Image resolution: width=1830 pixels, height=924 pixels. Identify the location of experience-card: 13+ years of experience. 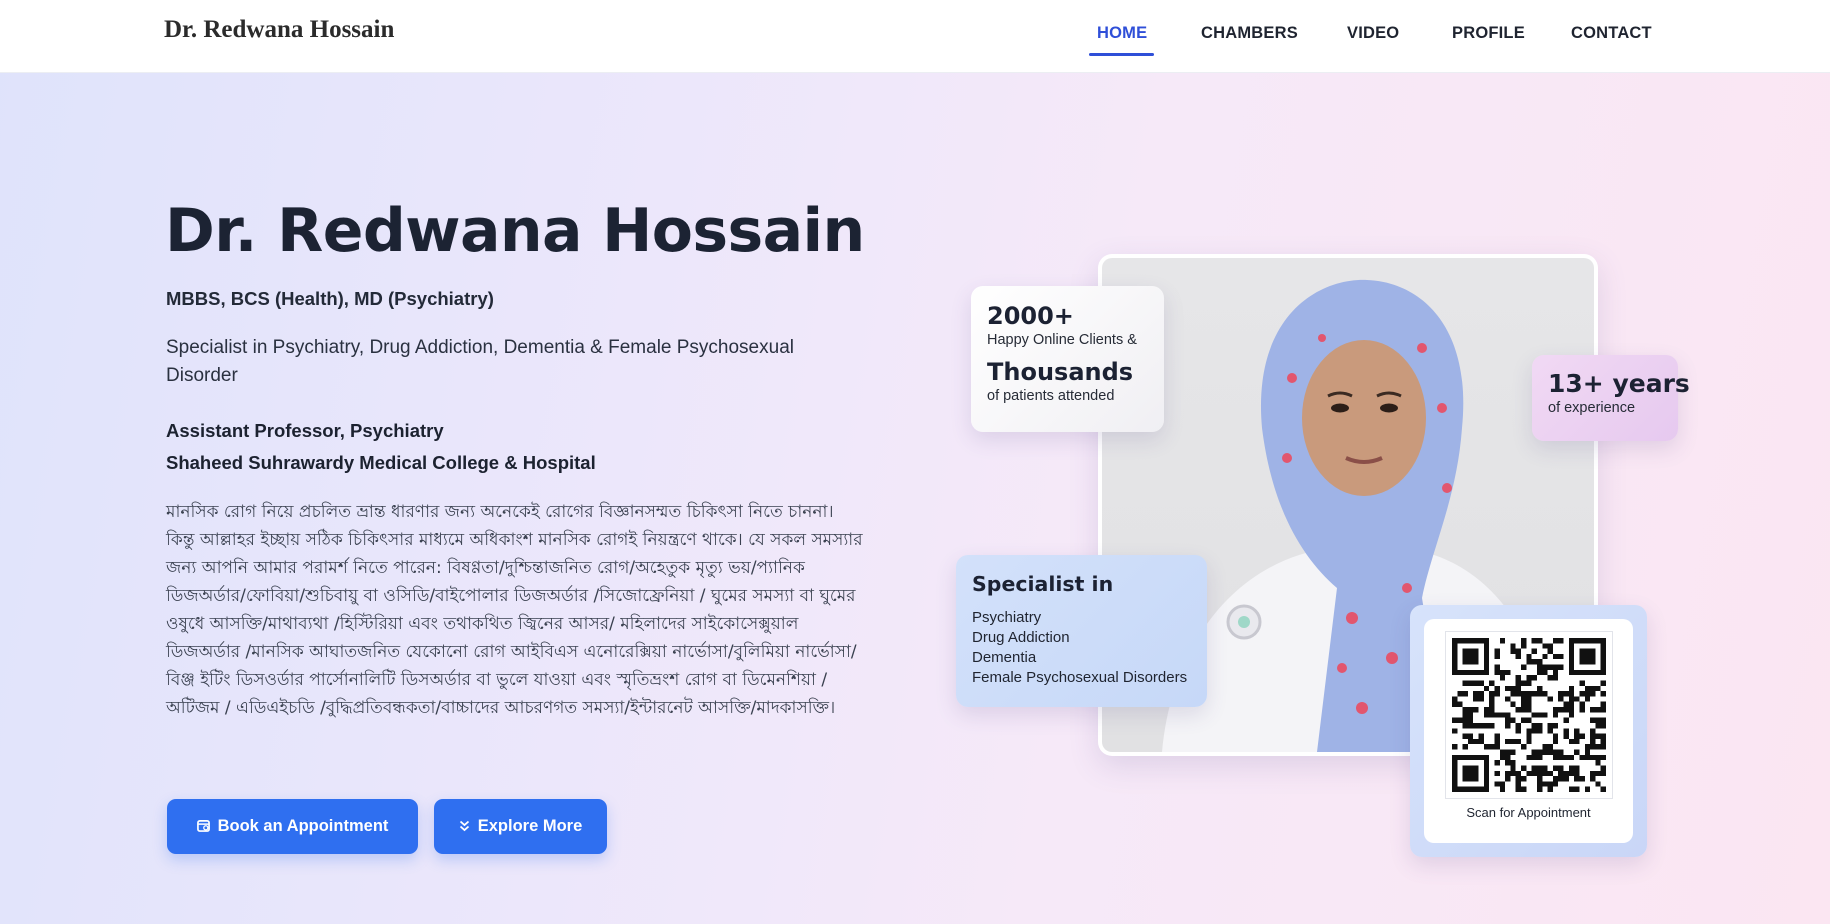
(1611, 398).